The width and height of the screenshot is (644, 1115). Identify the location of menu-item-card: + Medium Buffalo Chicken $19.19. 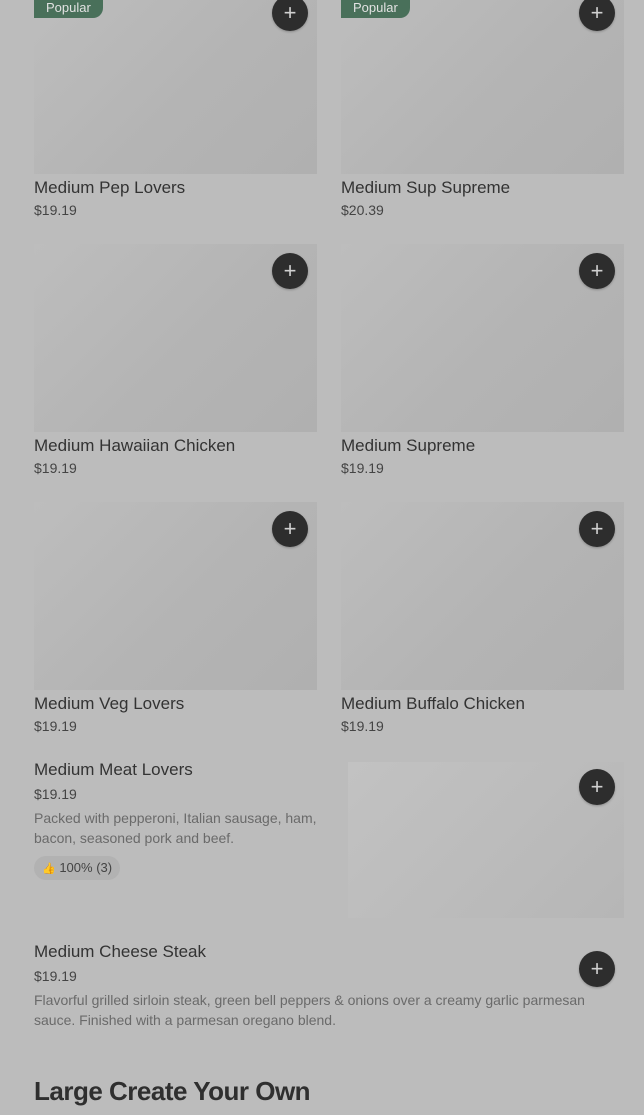
(482, 622).